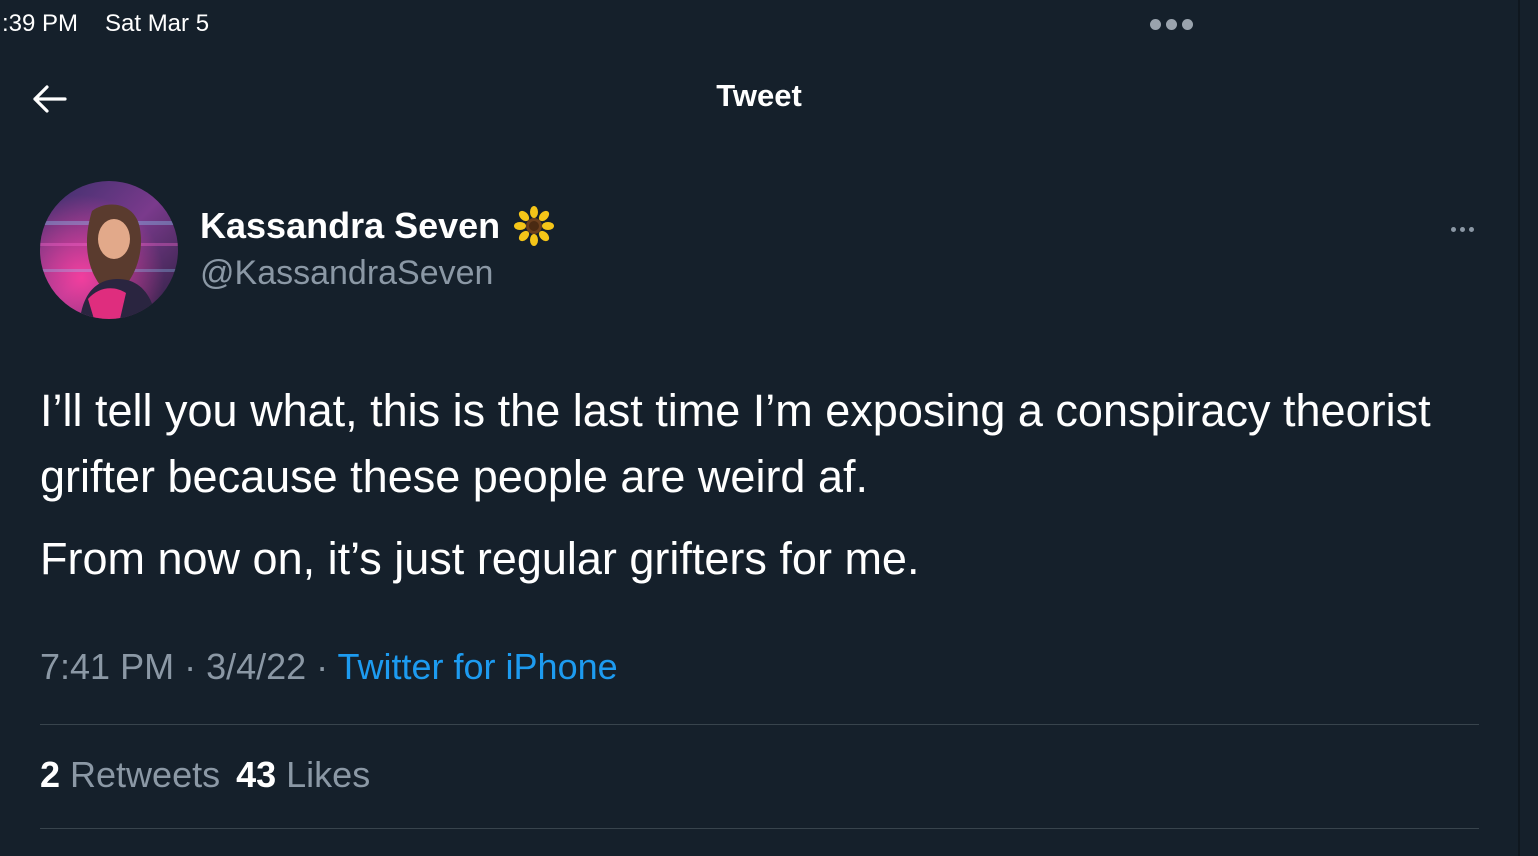 This screenshot has height=856, width=1538. What do you see at coordinates (157, 23) in the screenshot?
I see `status-date: Sat Mar 5` at bounding box center [157, 23].